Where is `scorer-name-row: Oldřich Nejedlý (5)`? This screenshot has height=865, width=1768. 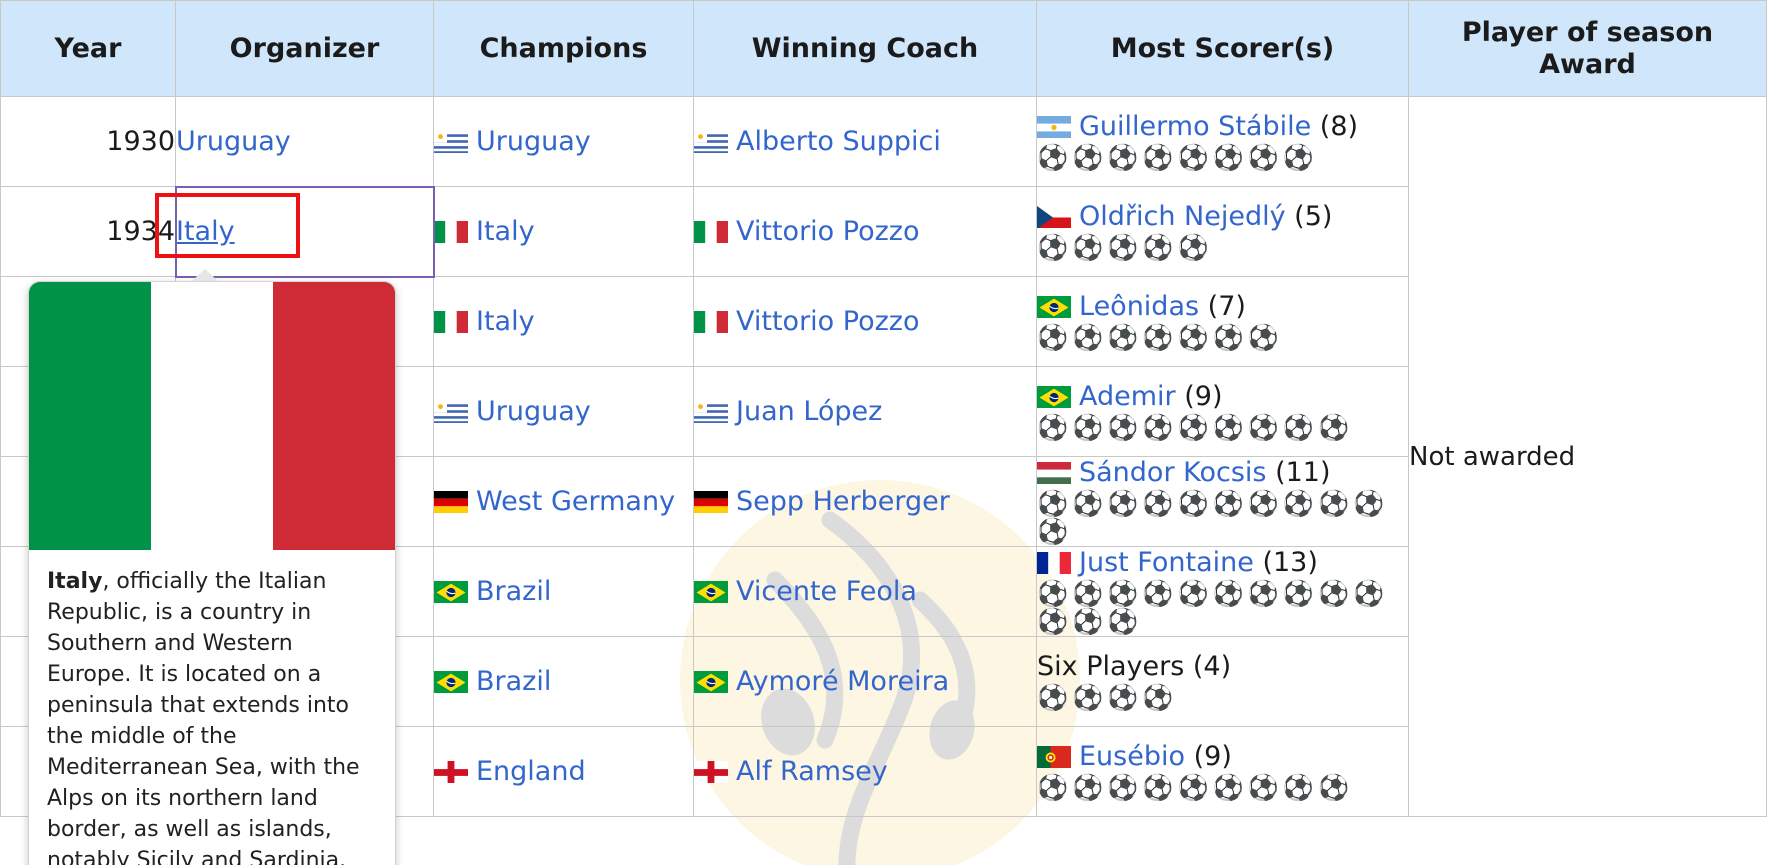 scorer-name-row: Oldřich Nejedlý (5) is located at coordinates (1222, 216).